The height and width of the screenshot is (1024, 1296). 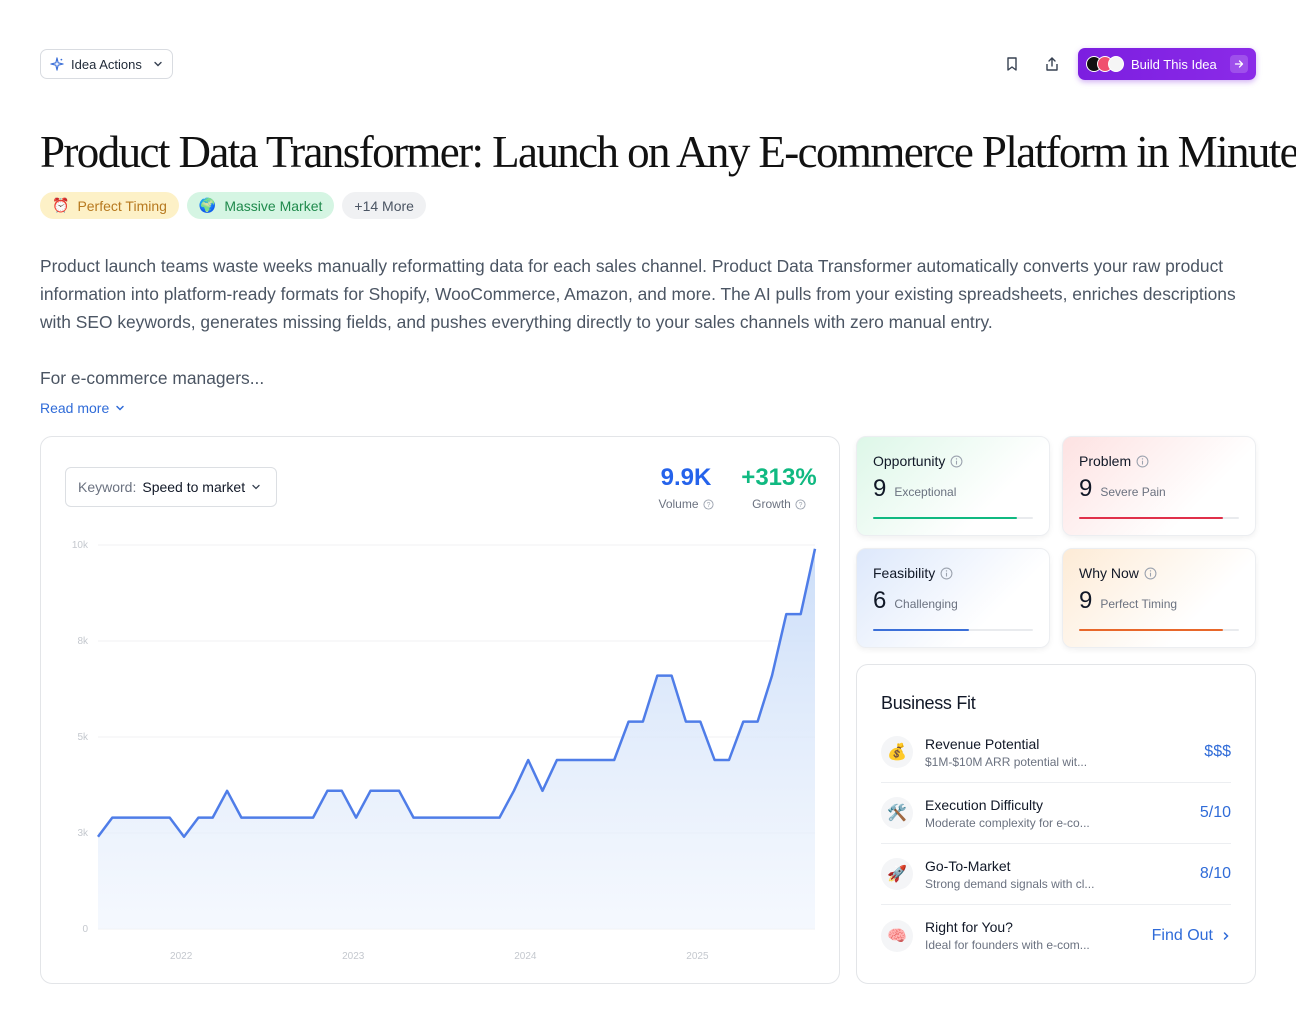 I want to click on business-fit-item-title: Revenue Potential, so click(x=982, y=743).